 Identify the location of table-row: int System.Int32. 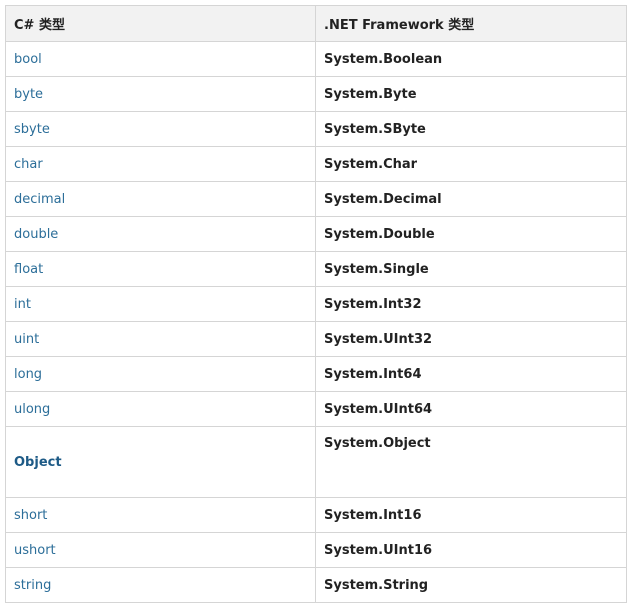
(316, 304).